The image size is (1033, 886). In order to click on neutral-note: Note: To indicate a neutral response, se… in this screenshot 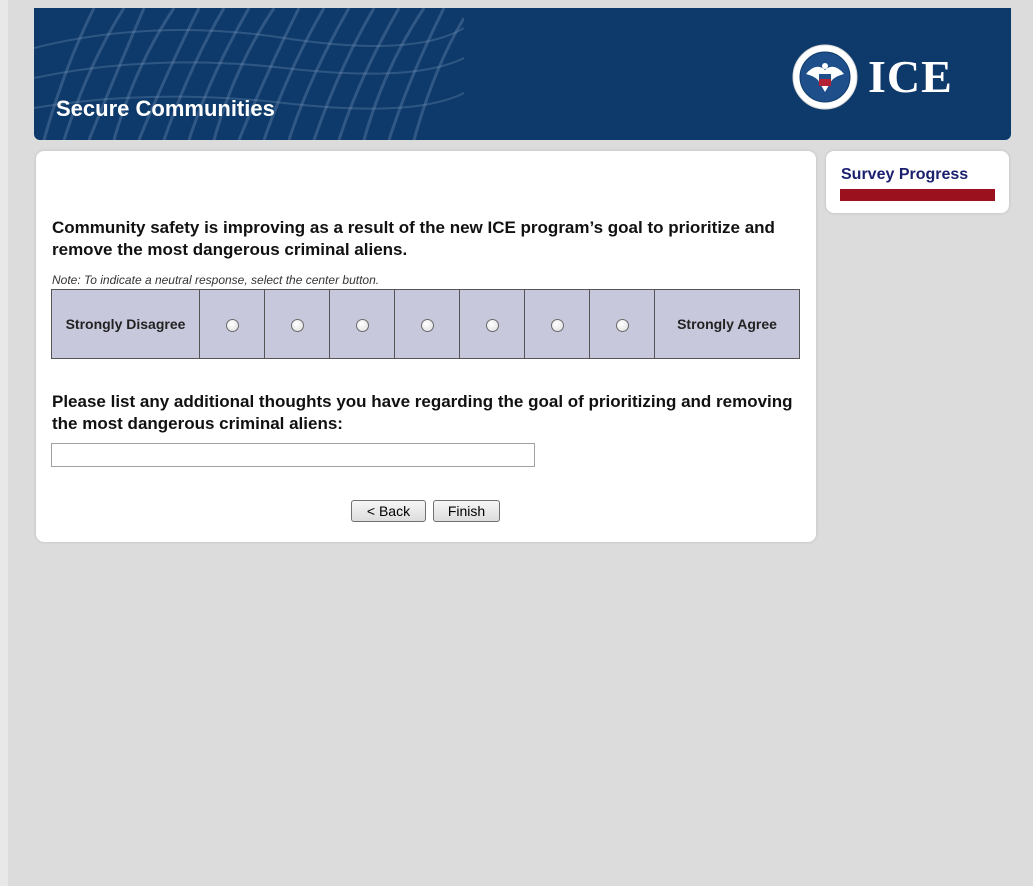, I will do `click(216, 280)`.